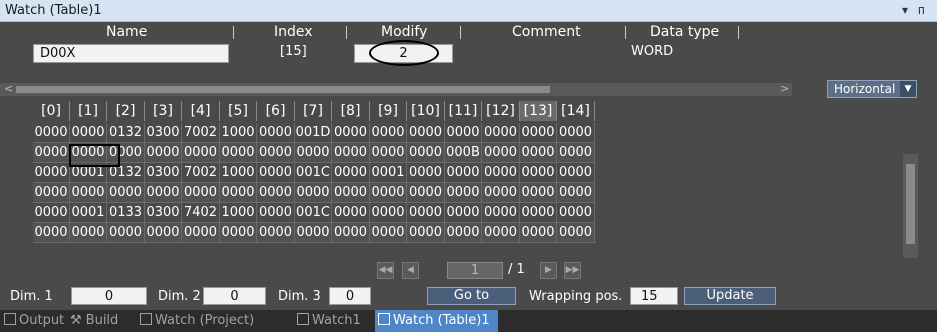  Describe the element at coordinates (905, 10) in the screenshot. I see `window-menu-icon: ▾` at that location.